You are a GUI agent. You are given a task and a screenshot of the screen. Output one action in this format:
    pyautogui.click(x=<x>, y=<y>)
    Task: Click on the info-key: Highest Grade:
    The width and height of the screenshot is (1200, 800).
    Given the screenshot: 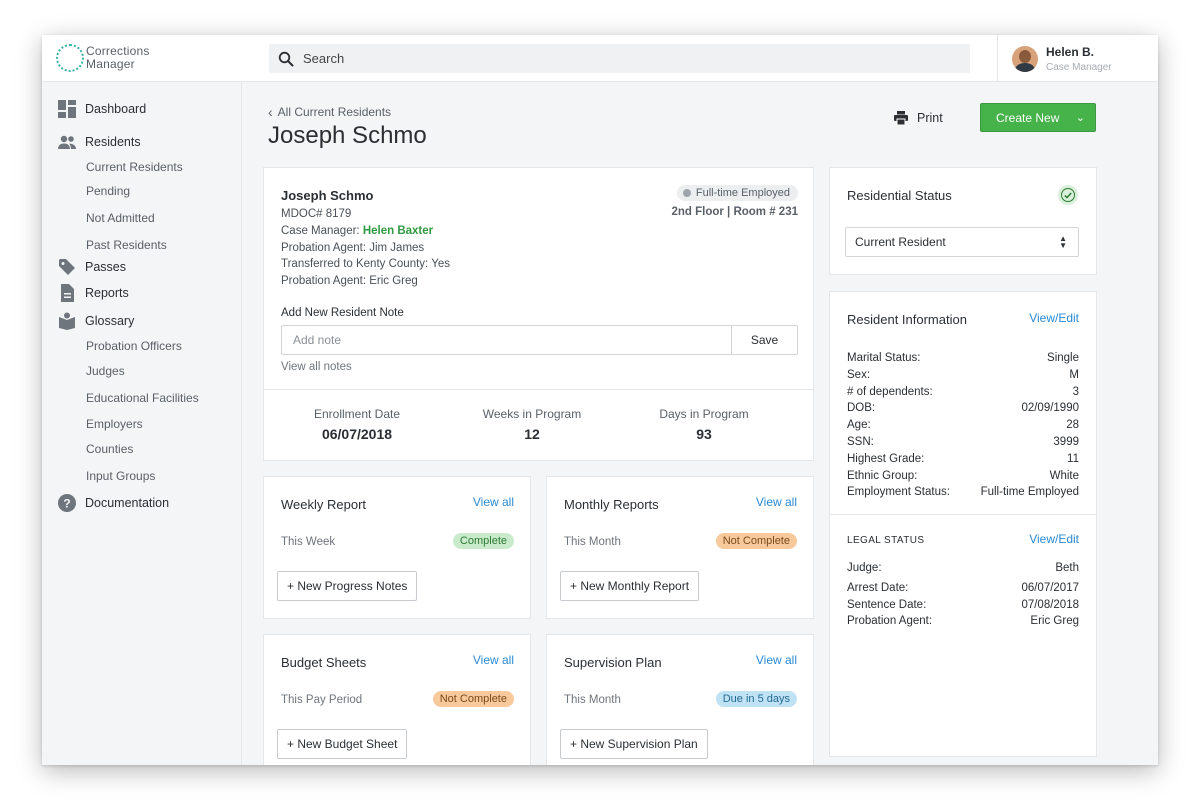 What is the action you would take?
    pyautogui.click(x=886, y=458)
    